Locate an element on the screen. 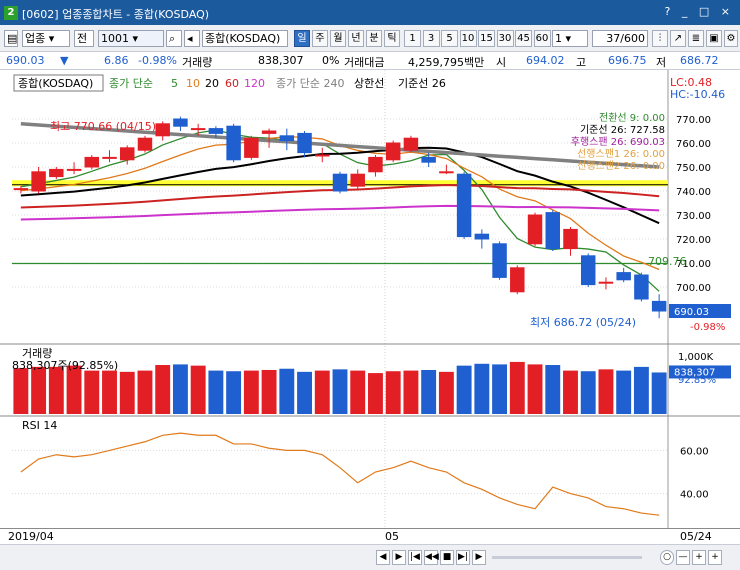 This screenshot has width=740, height=570. unit-select: 1 ▾ is located at coordinates (570, 38).